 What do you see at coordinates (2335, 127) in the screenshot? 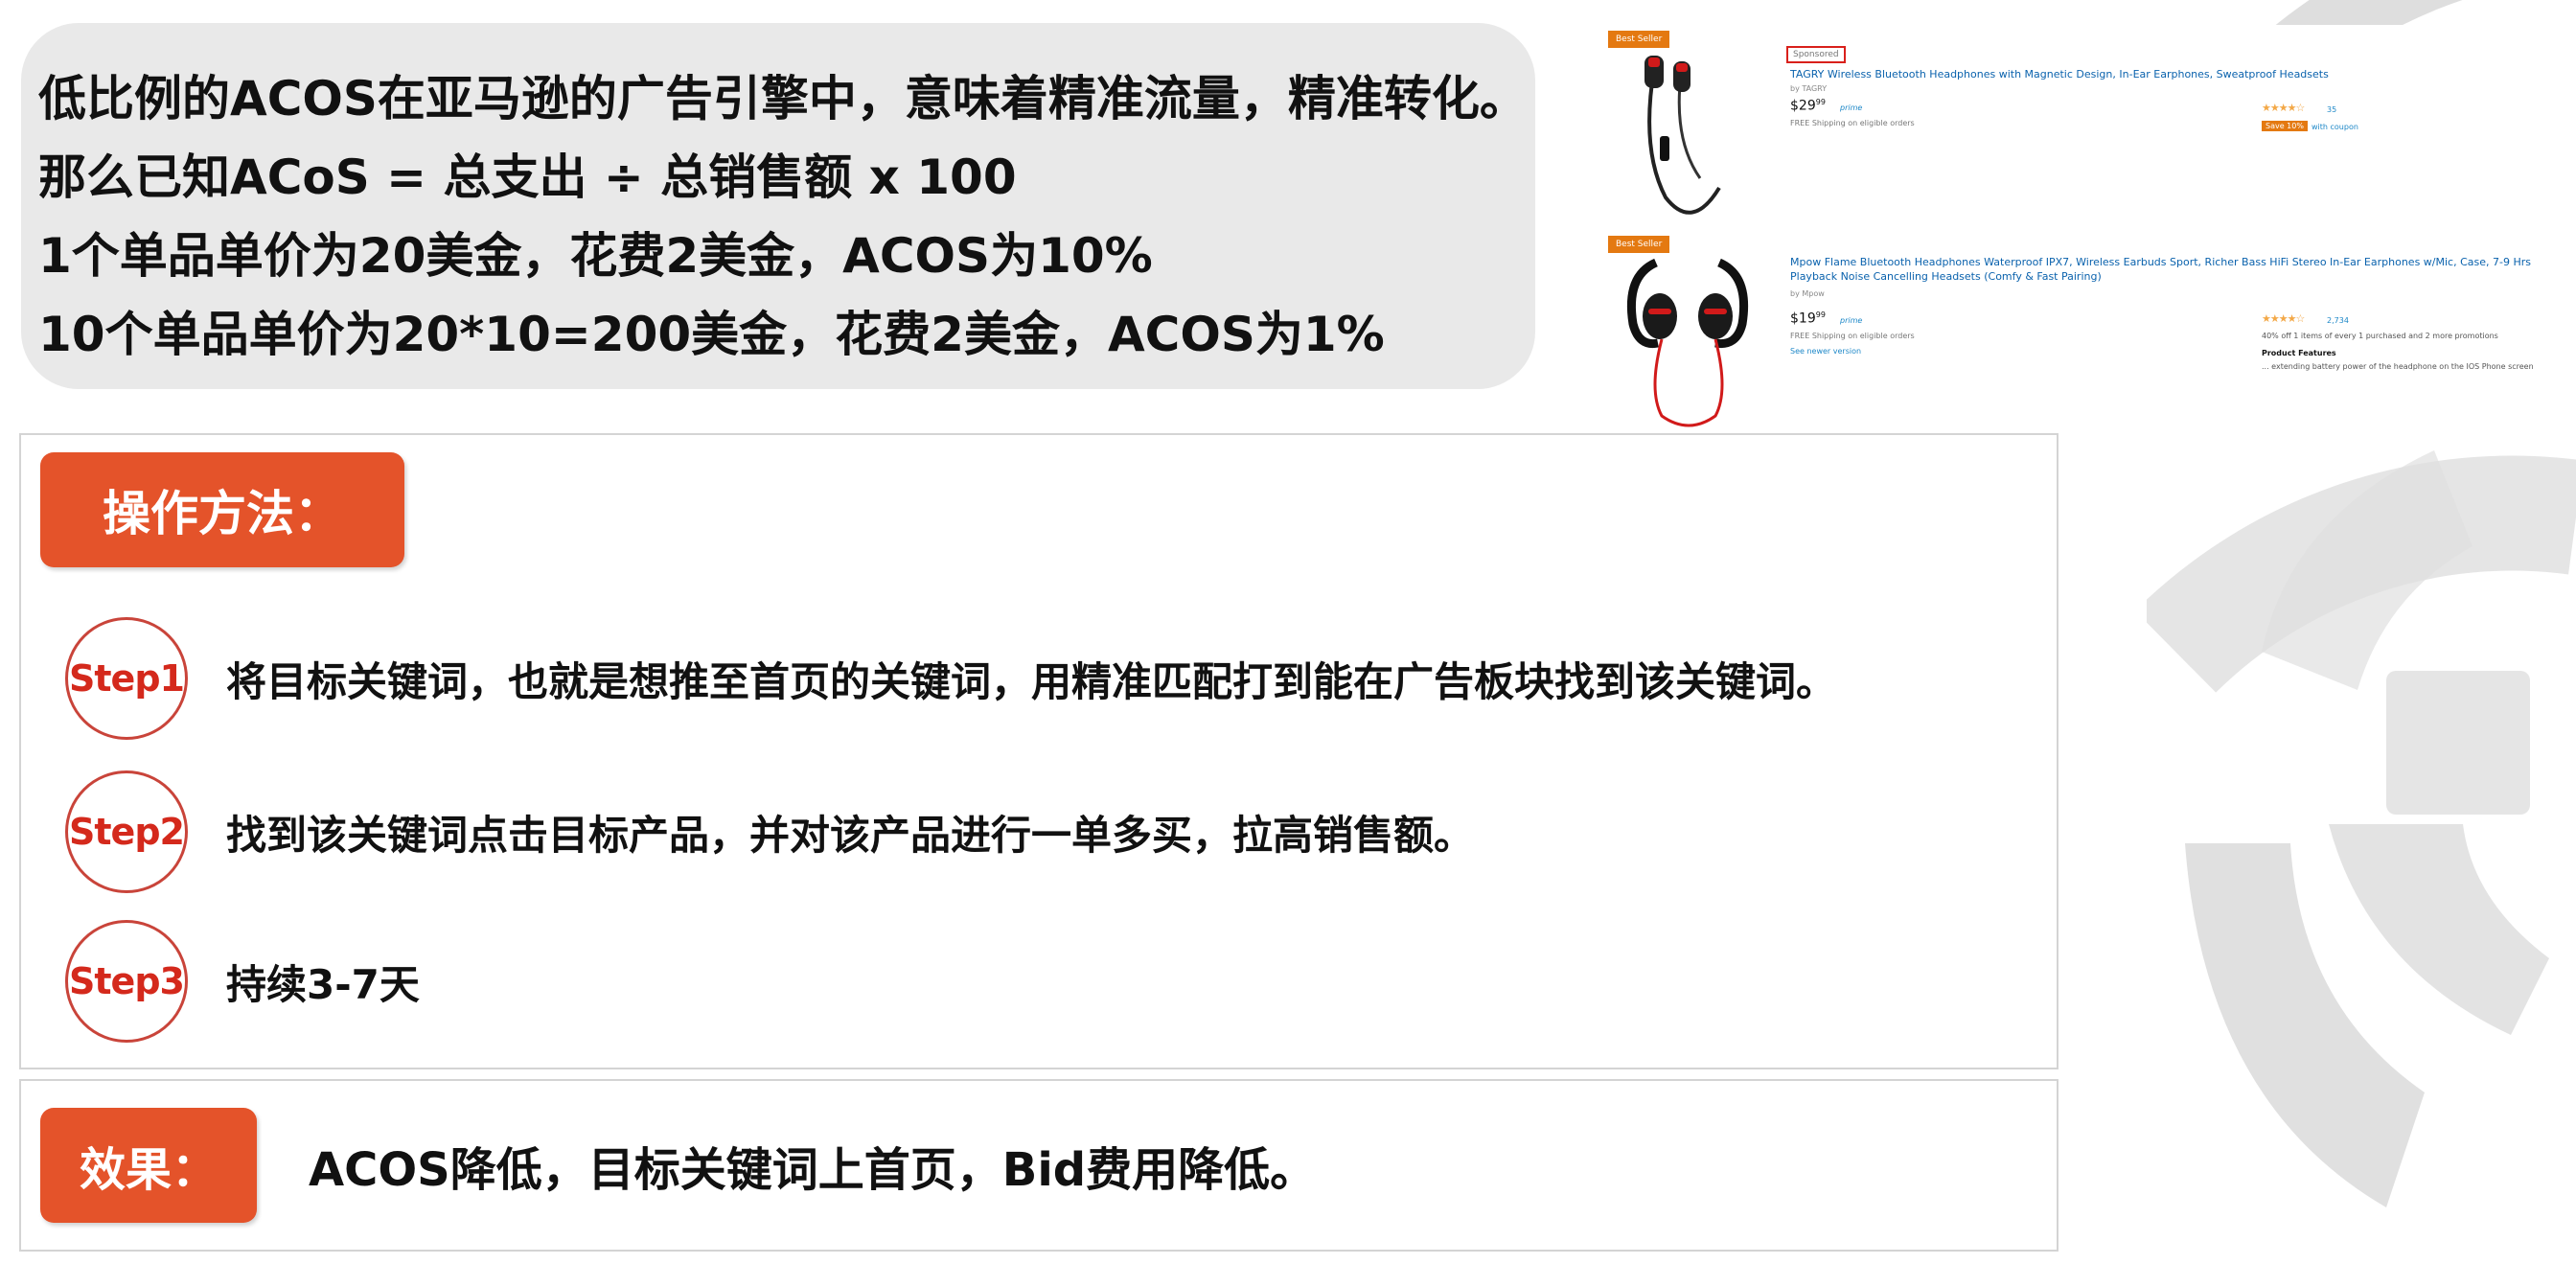
I see `coupon-note: with coupon` at bounding box center [2335, 127].